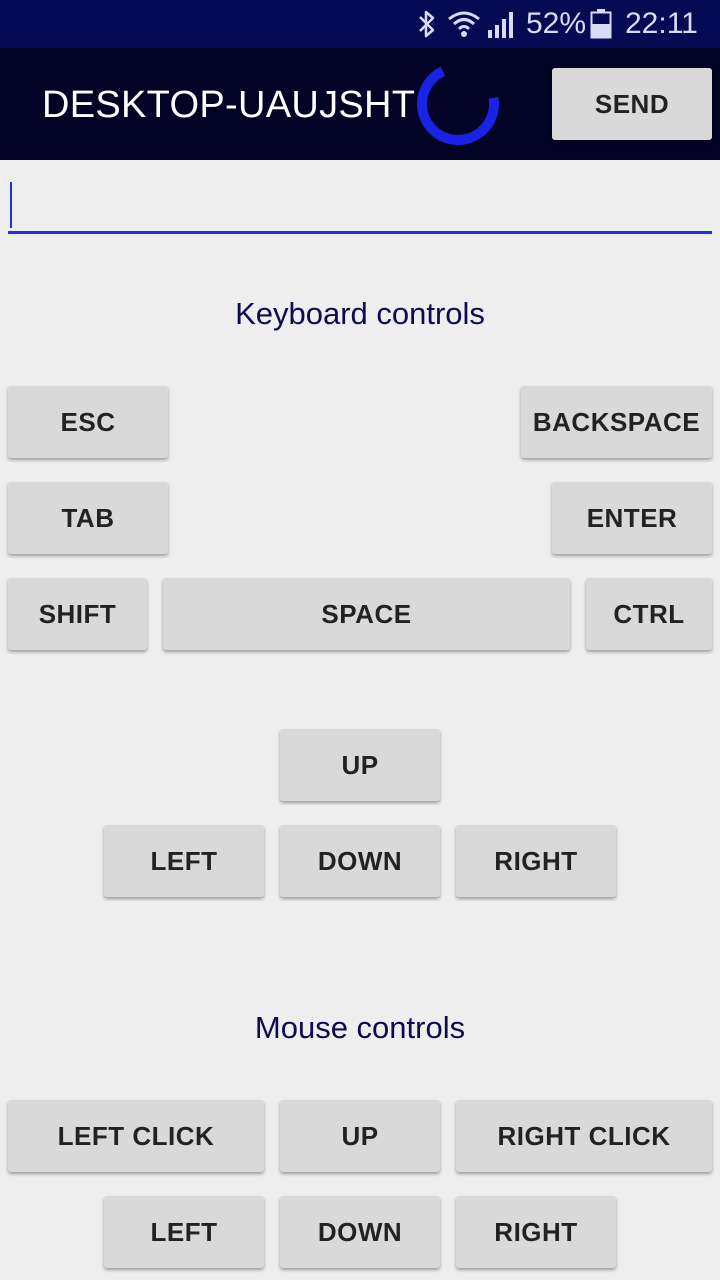 This screenshot has width=720, height=1280. Describe the element at coordinates (464, 24) in the screenshot. I see `wifi-icon` at that location.